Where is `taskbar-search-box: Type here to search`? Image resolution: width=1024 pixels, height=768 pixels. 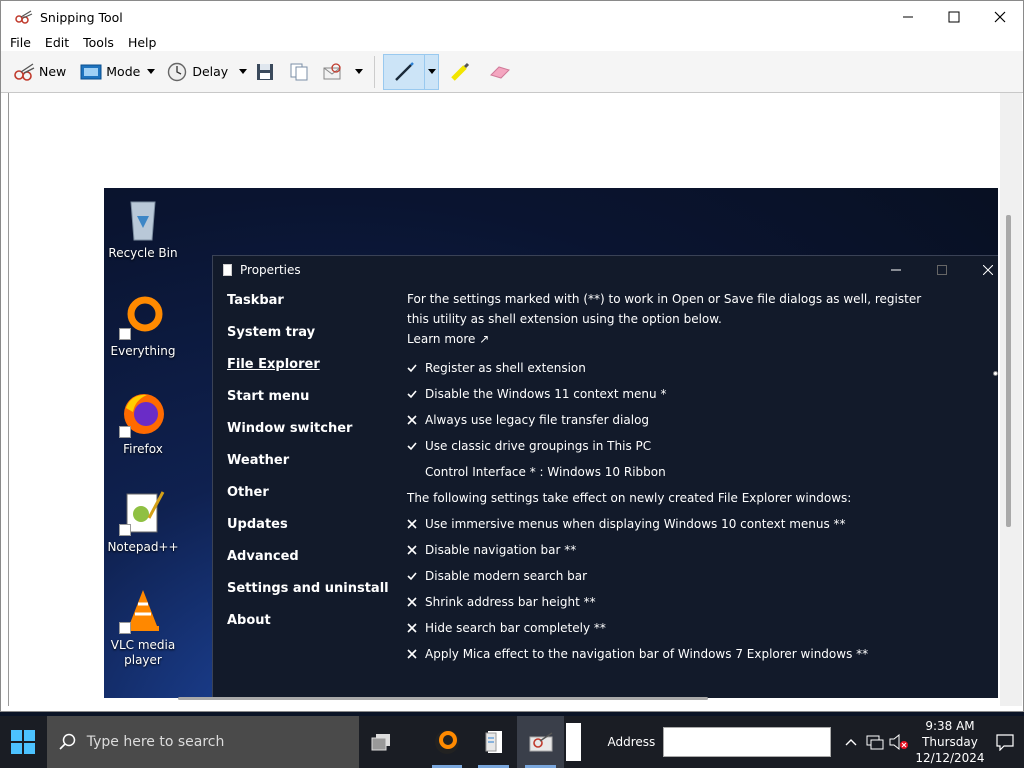
taskbar-search-box: Type here to search is located at coordinates (202, 742).